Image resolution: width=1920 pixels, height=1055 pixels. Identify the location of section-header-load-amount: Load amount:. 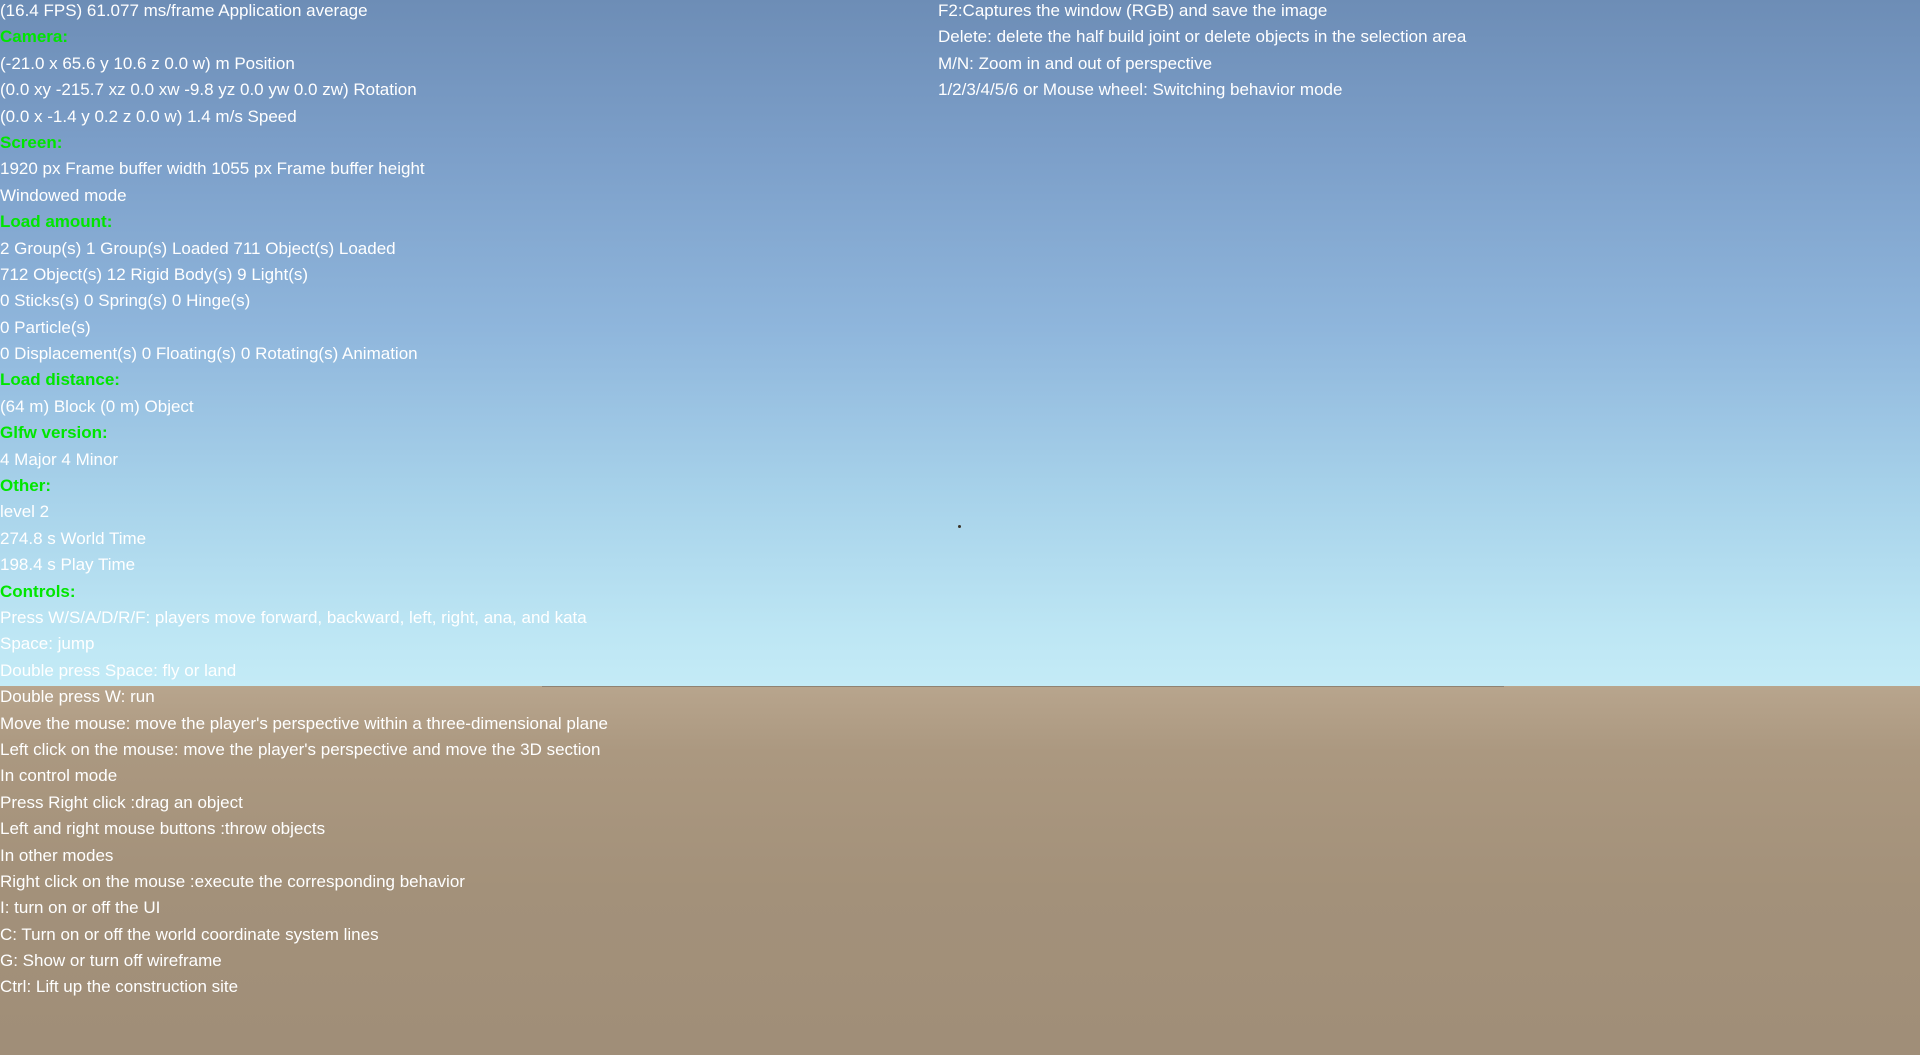
(56, 222).